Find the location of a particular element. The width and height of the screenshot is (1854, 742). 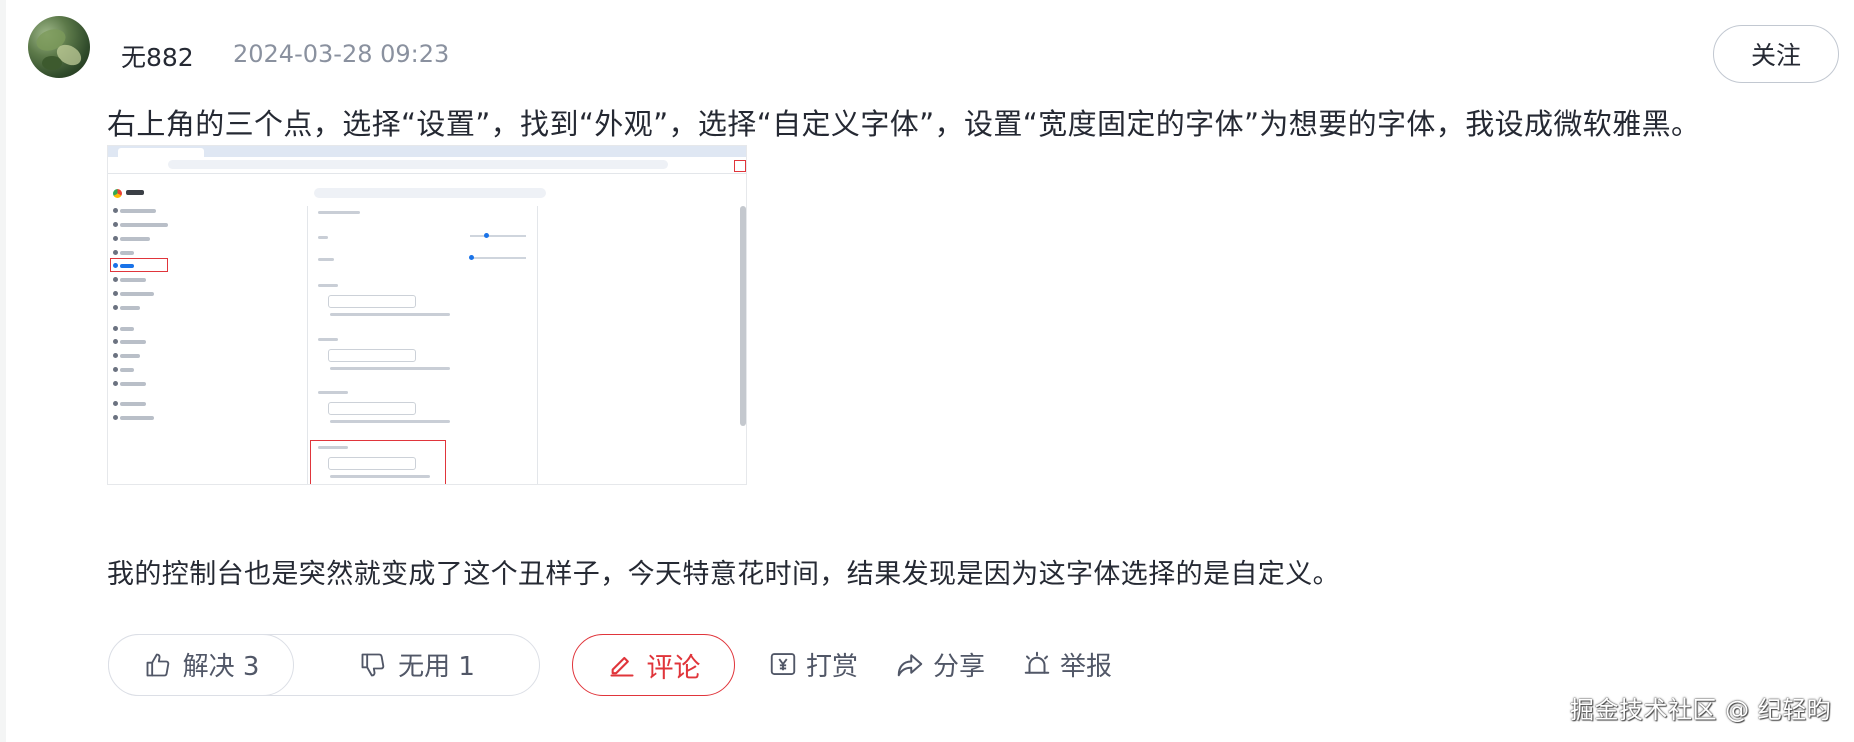

follow-button: 关注 is located at coordinates (1776, 54).